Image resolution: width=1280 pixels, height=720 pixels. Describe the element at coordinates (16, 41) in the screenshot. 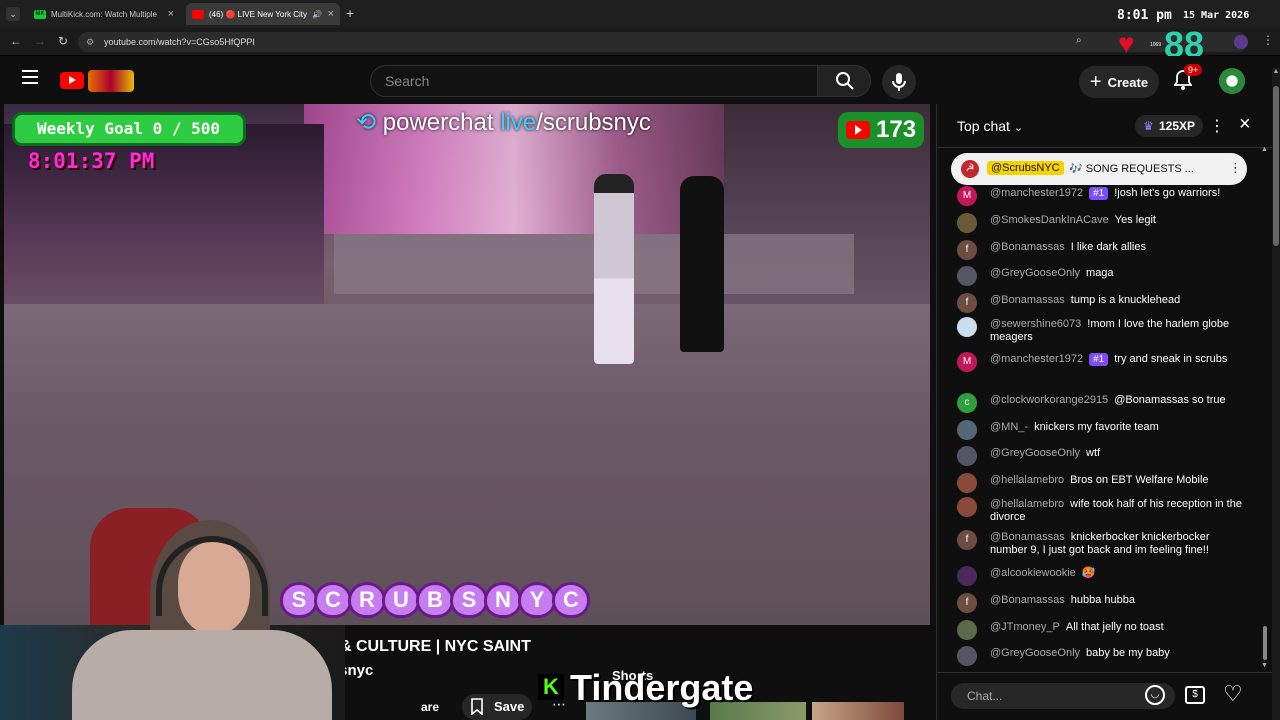

I see `back-icon: ←` at that location.